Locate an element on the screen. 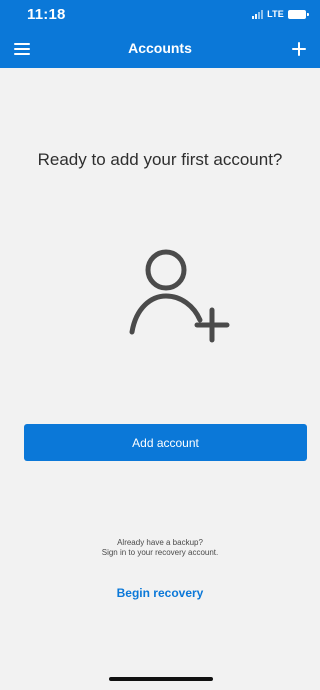  network-label: LTE is located at coordinates (275, 14).